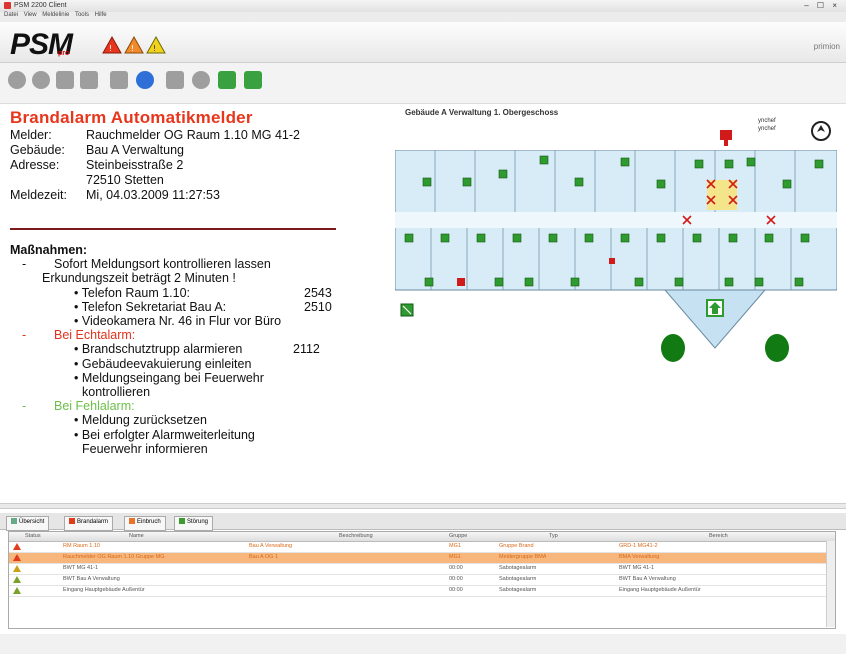 The width and height of the screenshot is (846, 654). I want to click on real-action: • Brandschutztrupp alarmieren 2112, so click(197, 349).